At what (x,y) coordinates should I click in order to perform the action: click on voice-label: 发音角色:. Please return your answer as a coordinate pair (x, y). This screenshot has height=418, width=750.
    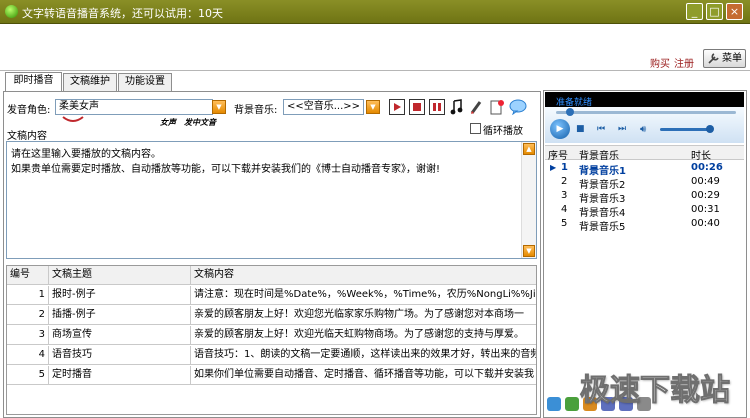
    Looking at the image, I should click on (29, 110).